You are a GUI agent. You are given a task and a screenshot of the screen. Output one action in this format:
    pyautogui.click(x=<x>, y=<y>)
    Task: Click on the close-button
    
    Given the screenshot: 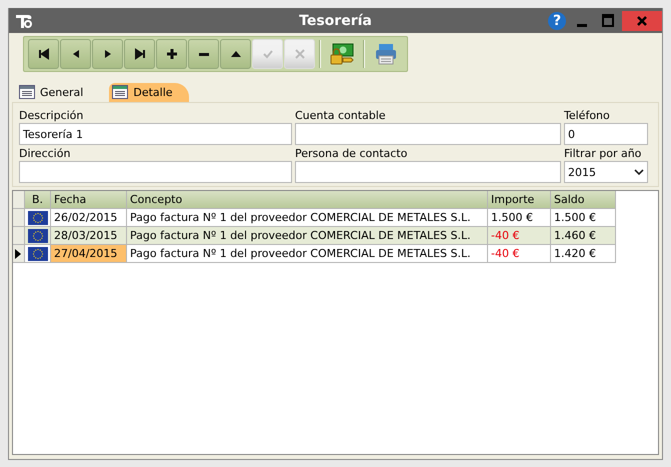 What is the action you would take?
    pyautogui.click(x=642, y=20)
    